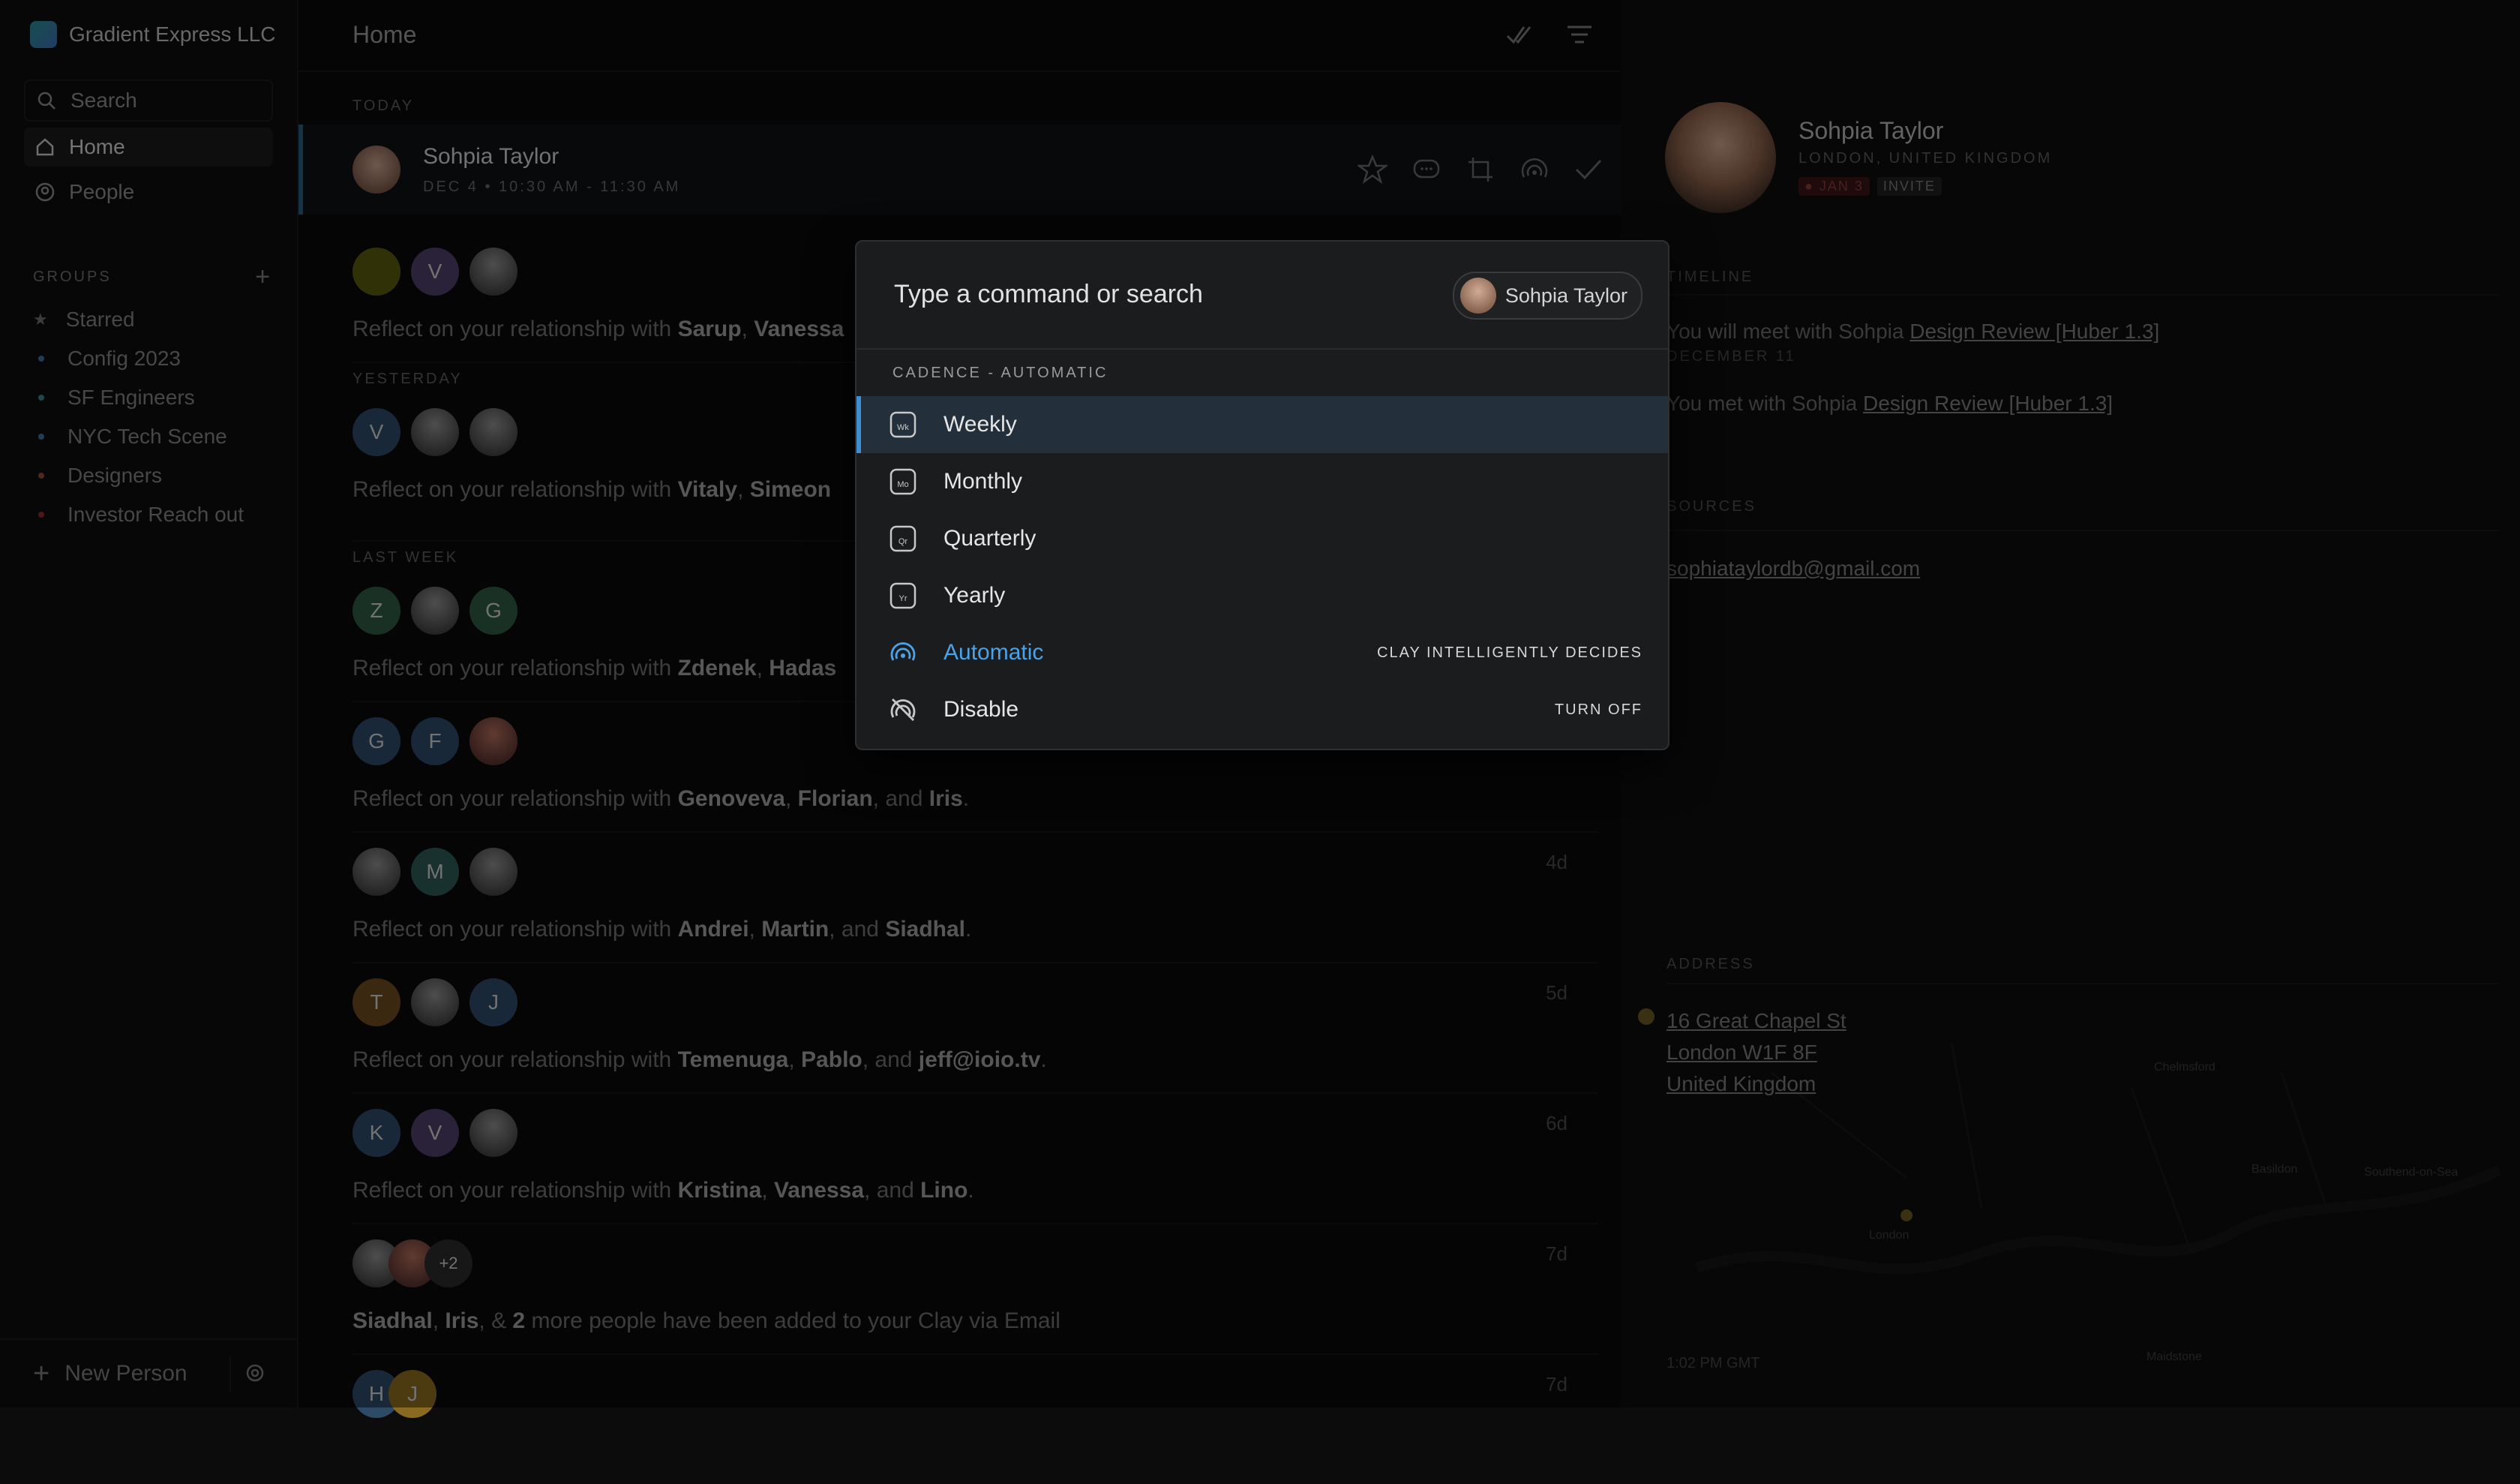  I want to click on event-person-name: Sohpia Taylor, so click(491, 156).